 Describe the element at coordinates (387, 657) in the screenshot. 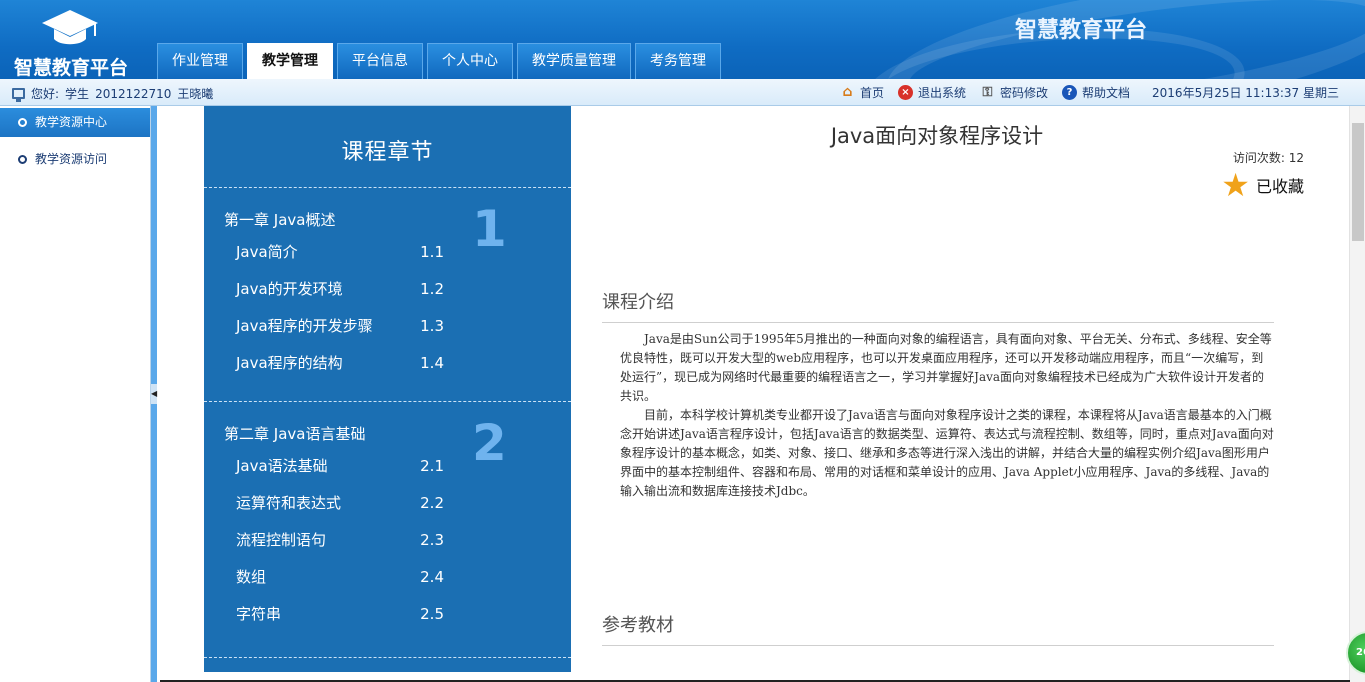

I see `divider` at that location.